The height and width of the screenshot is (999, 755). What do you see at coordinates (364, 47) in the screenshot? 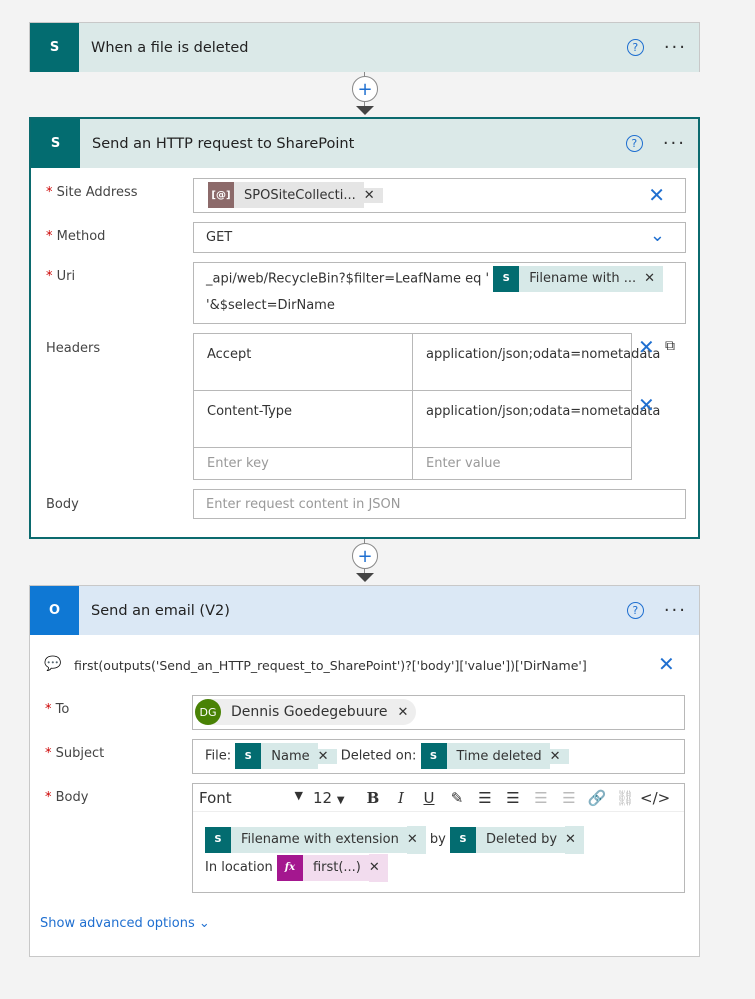
I see `trigger-card: S When a file is deleted ? ···` at bounding box center [364, 47].